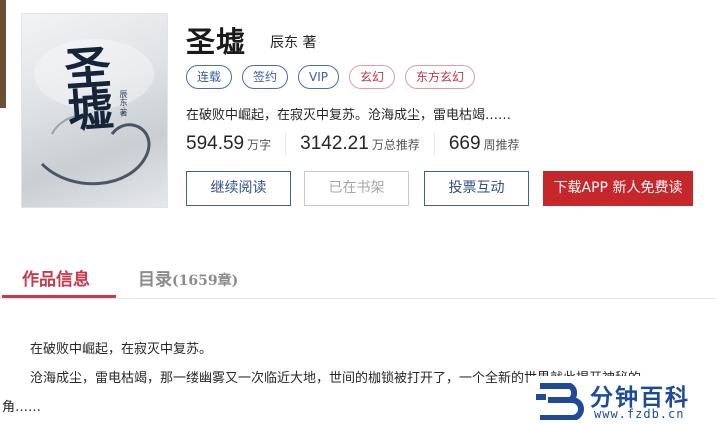  Describe the element at coordinates (56, 277) in the screenshot. I see `tab-book-info: 作品信息` at that location.